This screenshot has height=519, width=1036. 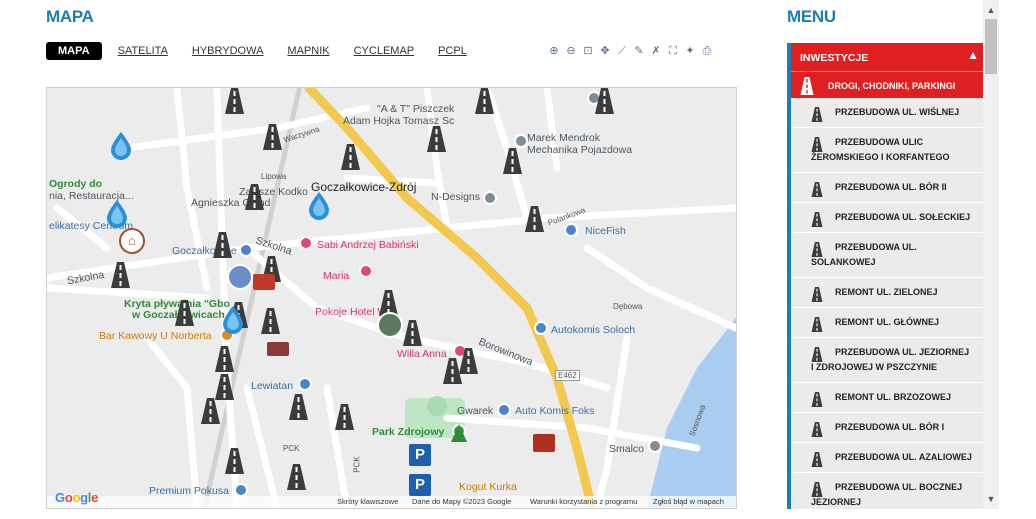 What do you see at coordinates (583, 501) in the screenshot?
I see `terms-link: Warunki korzystania z programu` at bounding box center [583, 501].